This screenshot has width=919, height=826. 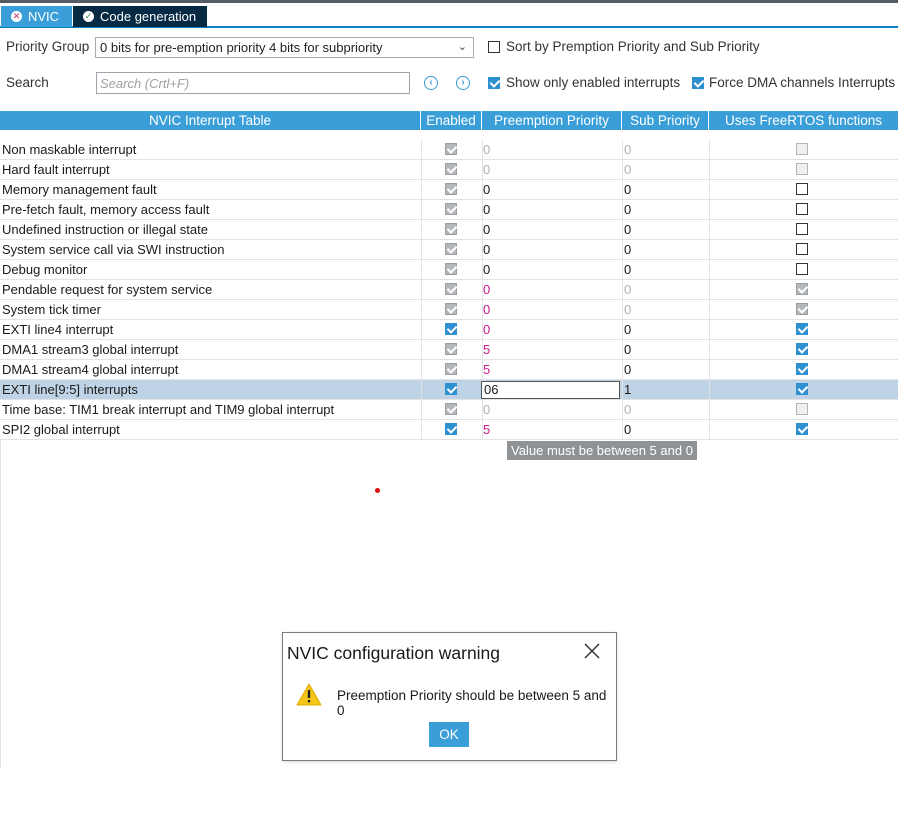 I want to click on table-row: DMA1 stream3 global interrupt 5 0, so click(x=449, y=350).